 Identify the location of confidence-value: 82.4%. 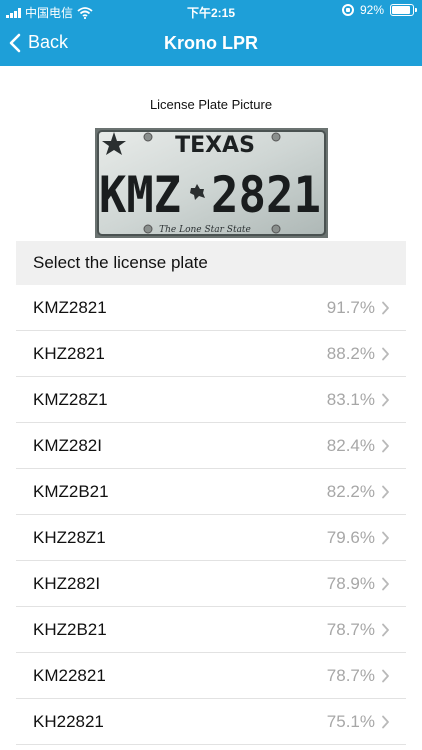
(350, 445).